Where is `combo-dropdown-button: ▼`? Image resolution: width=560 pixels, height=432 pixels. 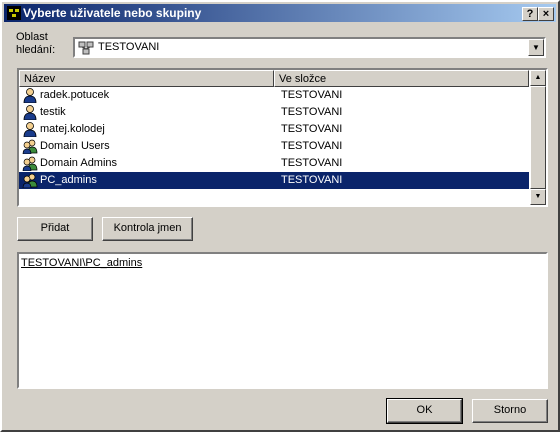
combo-dropdown-button: ▼ is located at coordinates (536, 47).